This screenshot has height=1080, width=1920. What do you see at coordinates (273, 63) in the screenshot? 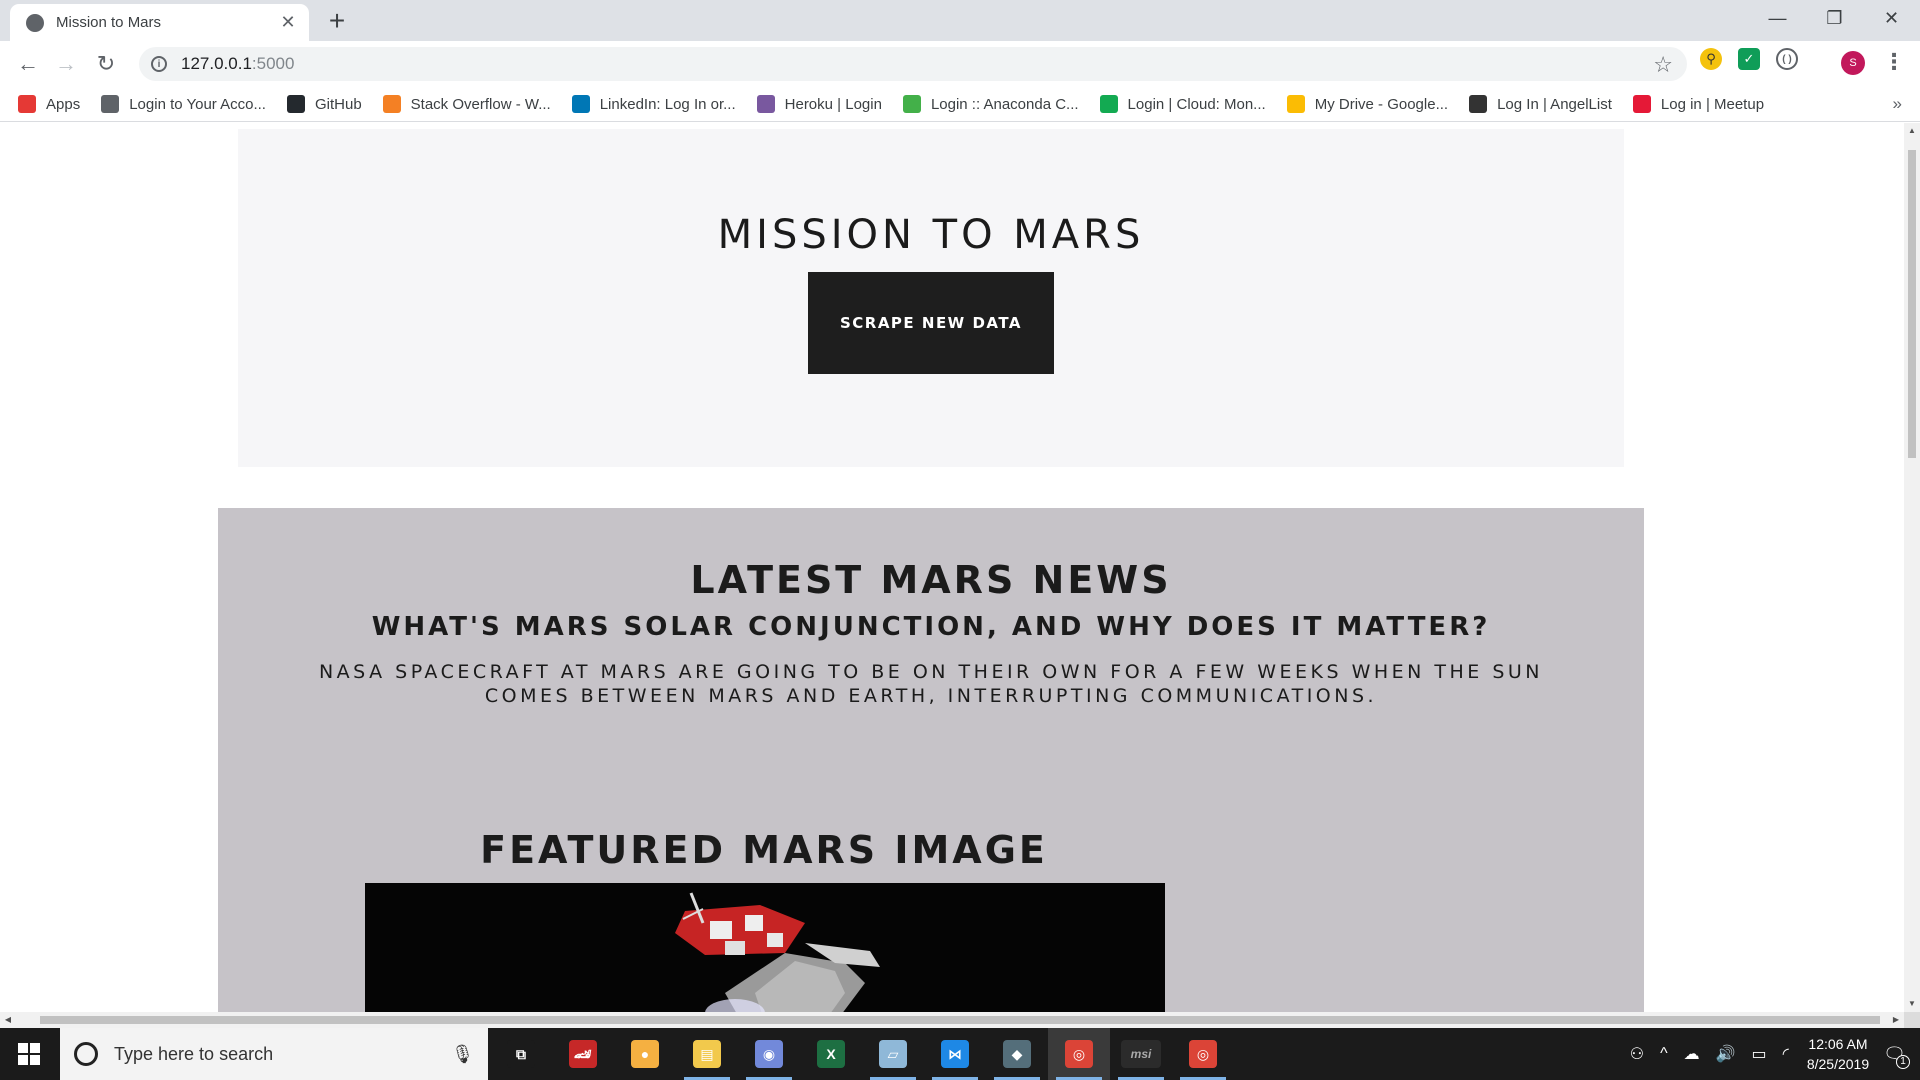
I see `url-port: :5000` at bounding box center [273, 63].